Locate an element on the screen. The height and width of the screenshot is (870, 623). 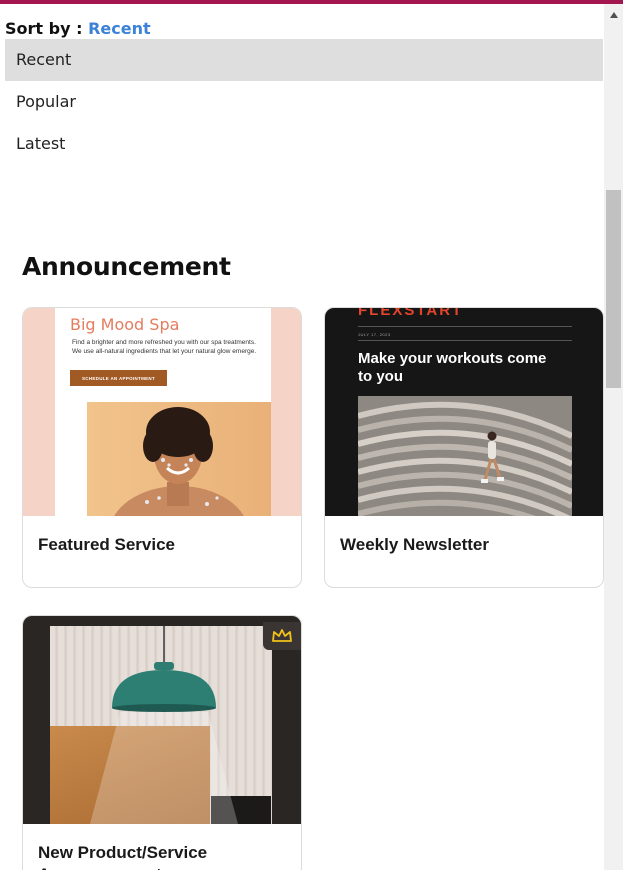
thumbnail-cta-button: SCHEDULE AN APPOINTMENT is located at coordinates (118, 378).